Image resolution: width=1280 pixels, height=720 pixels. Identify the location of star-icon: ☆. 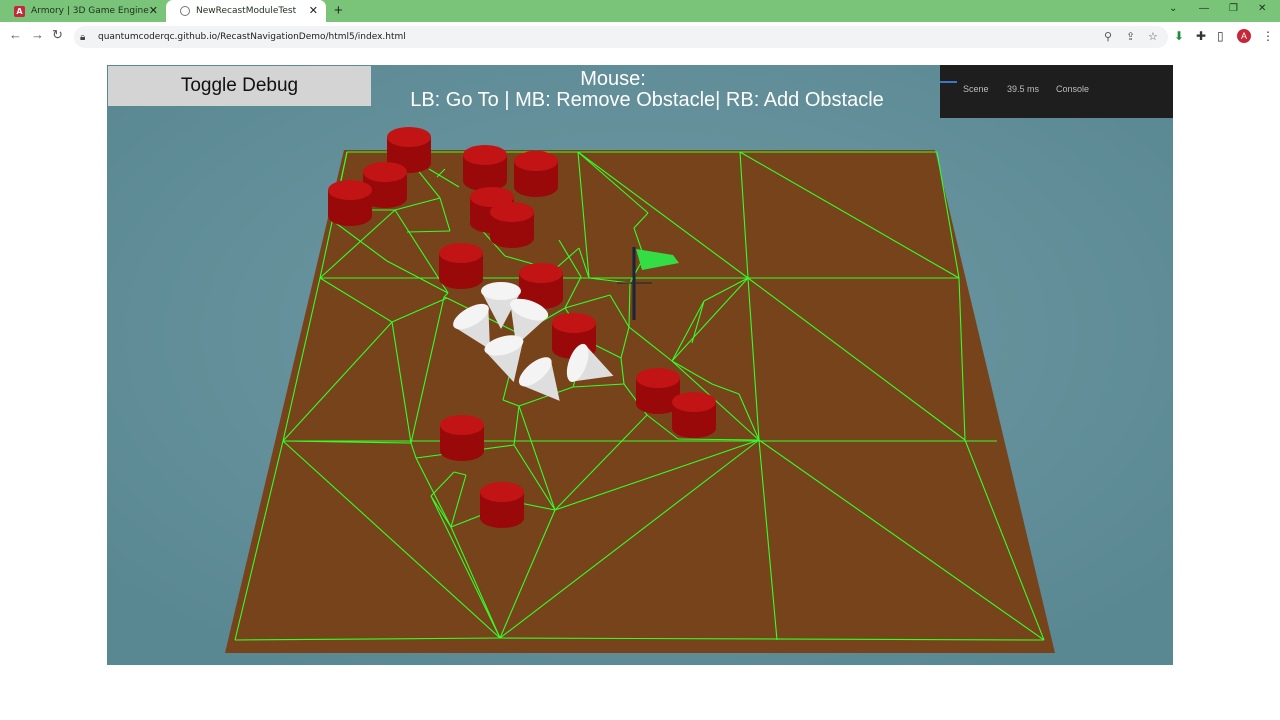
(1153, 36).